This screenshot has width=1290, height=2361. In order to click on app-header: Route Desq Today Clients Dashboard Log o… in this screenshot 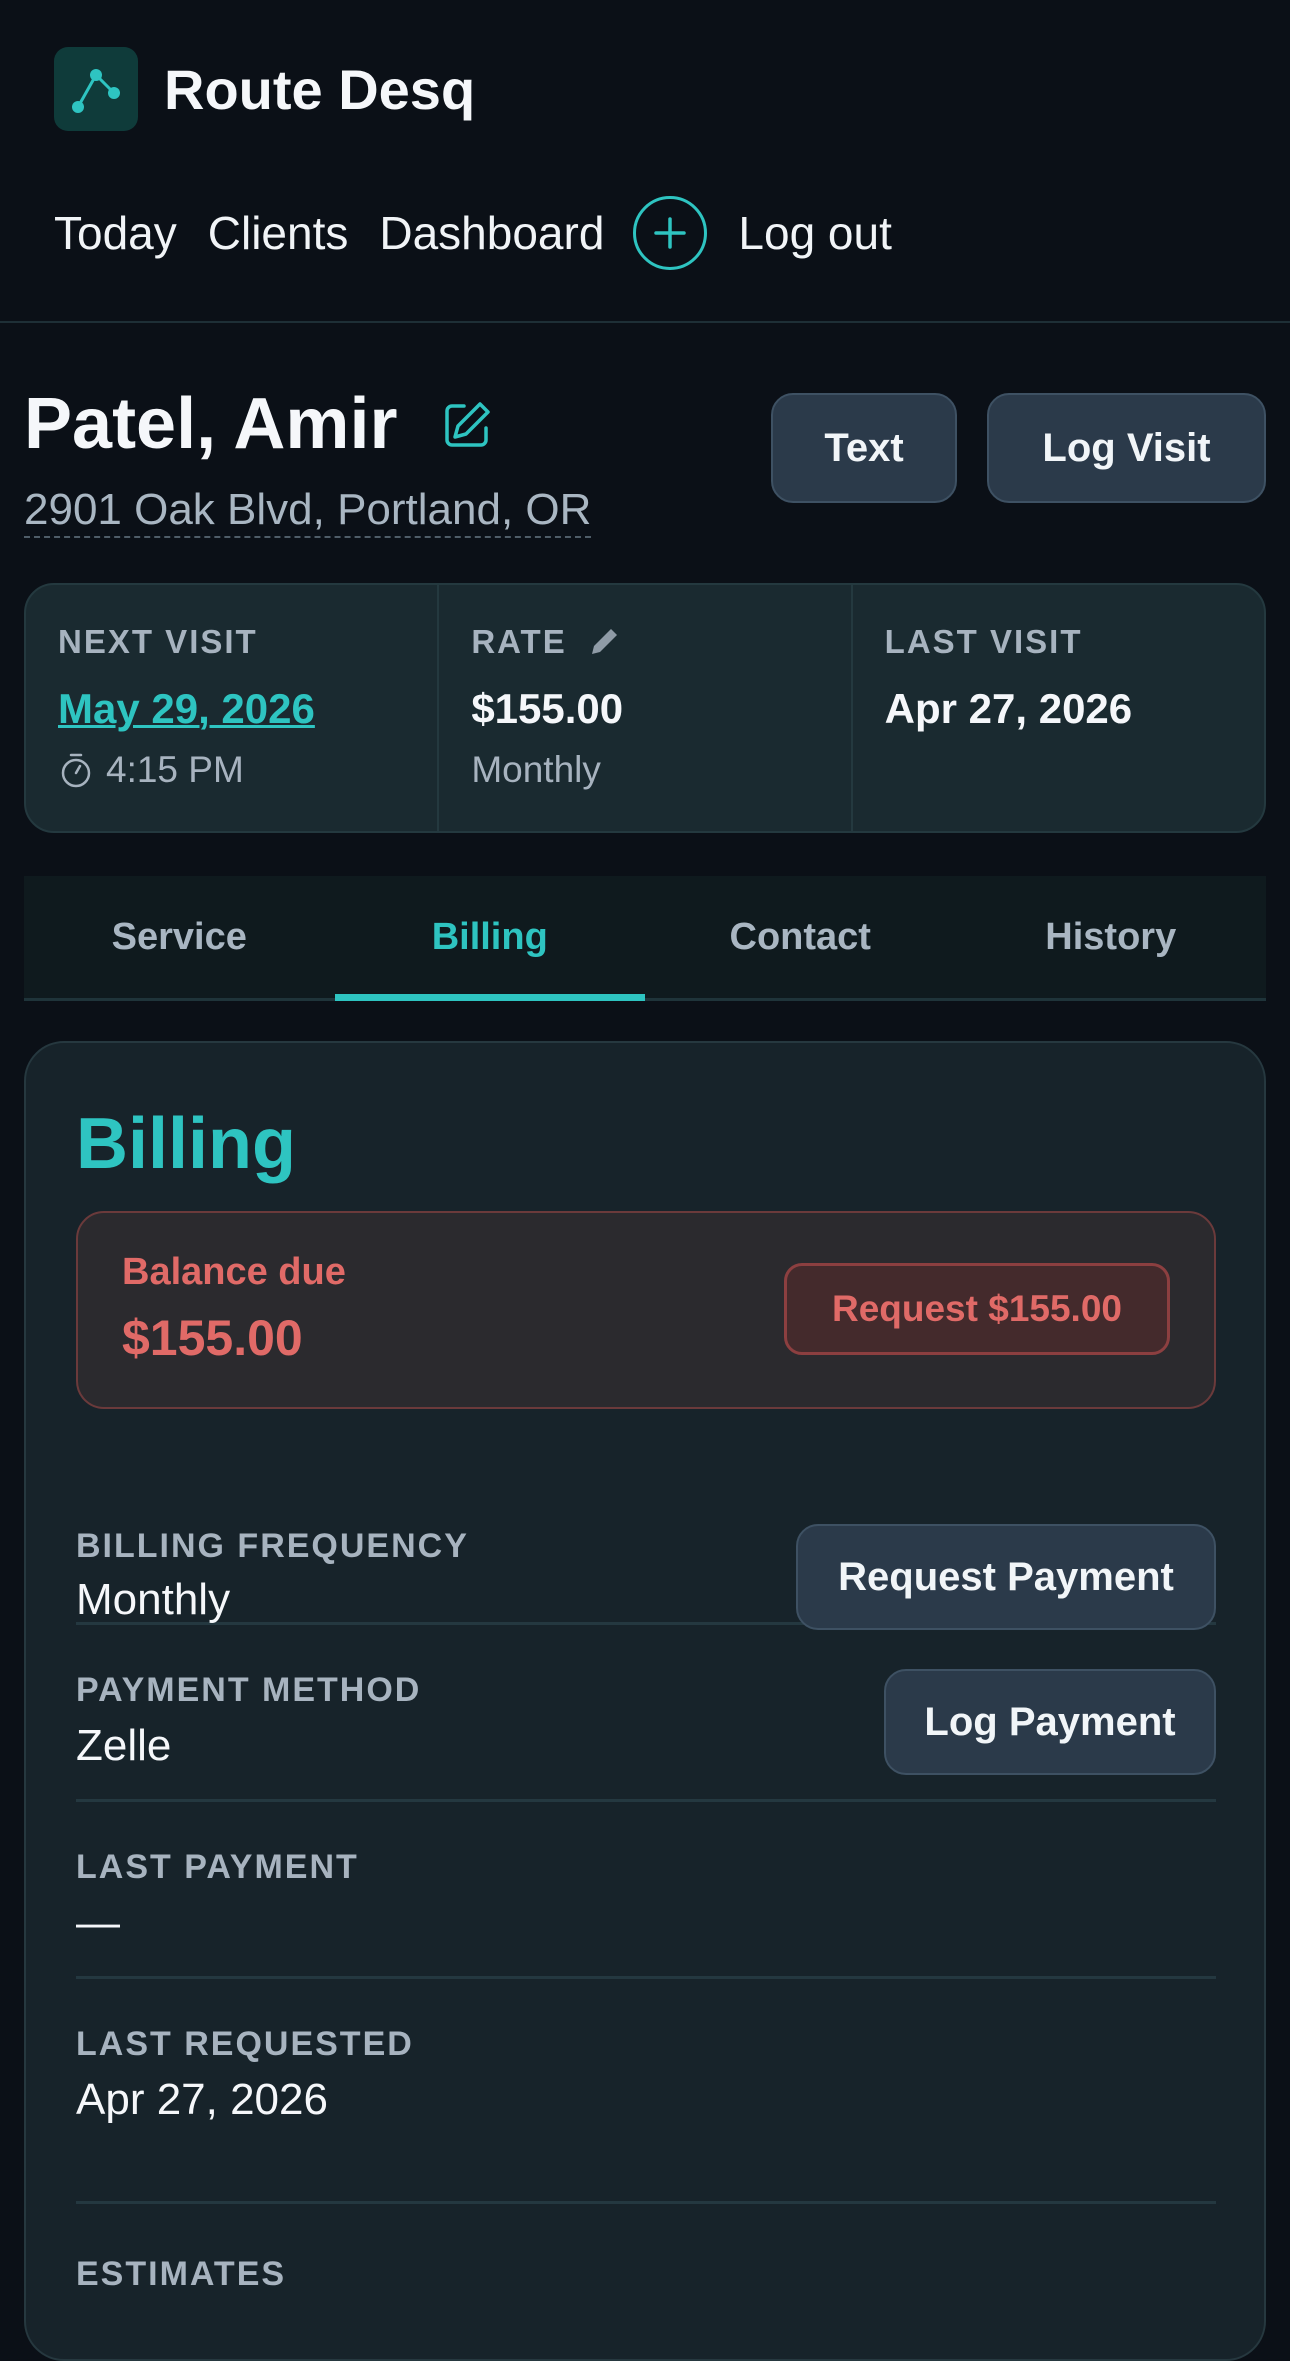, I will do `click(645, 161)`.